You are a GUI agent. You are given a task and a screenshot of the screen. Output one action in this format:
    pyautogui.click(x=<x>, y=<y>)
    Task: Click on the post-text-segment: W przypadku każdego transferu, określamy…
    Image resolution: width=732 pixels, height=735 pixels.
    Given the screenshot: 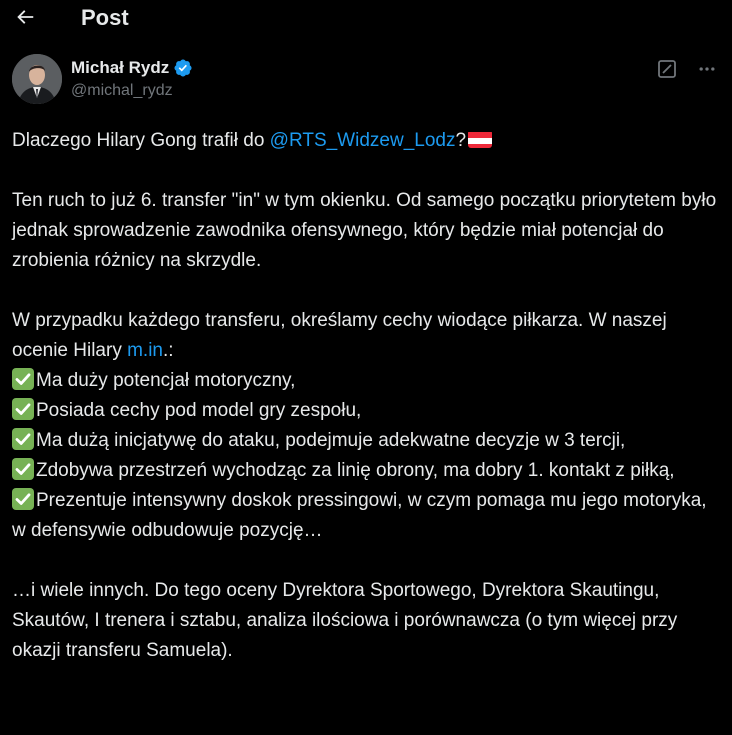 What is the action you would take?
    pyautogui.click(x=339, y=335)
    